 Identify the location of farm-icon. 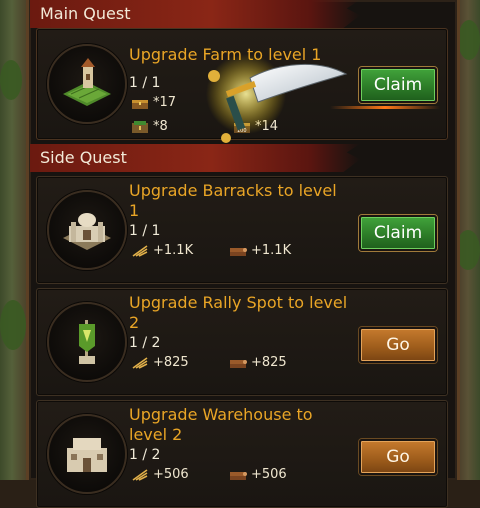
(87, 82).